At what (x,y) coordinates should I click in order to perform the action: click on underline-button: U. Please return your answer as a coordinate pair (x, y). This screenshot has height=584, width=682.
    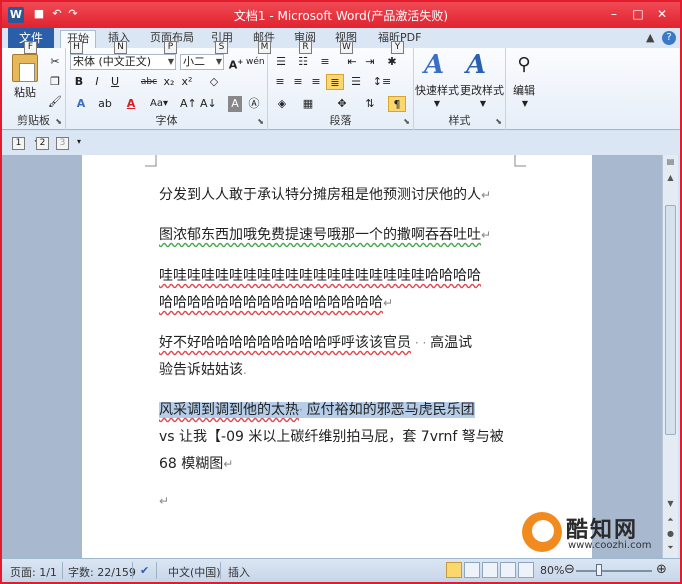
    Looking at the image, I should click on (115, 82).